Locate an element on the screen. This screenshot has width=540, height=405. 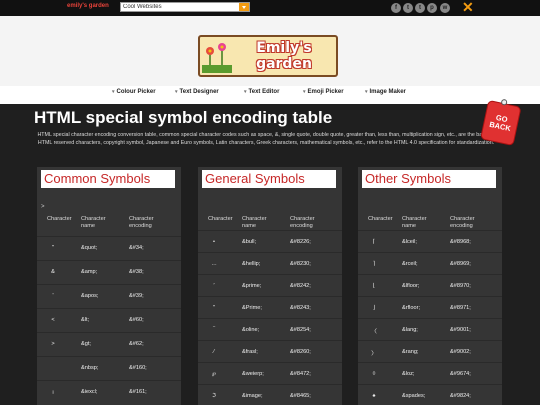
nav-item-image-maker: ▾ Image Maker is located at coordinates (385, 92).